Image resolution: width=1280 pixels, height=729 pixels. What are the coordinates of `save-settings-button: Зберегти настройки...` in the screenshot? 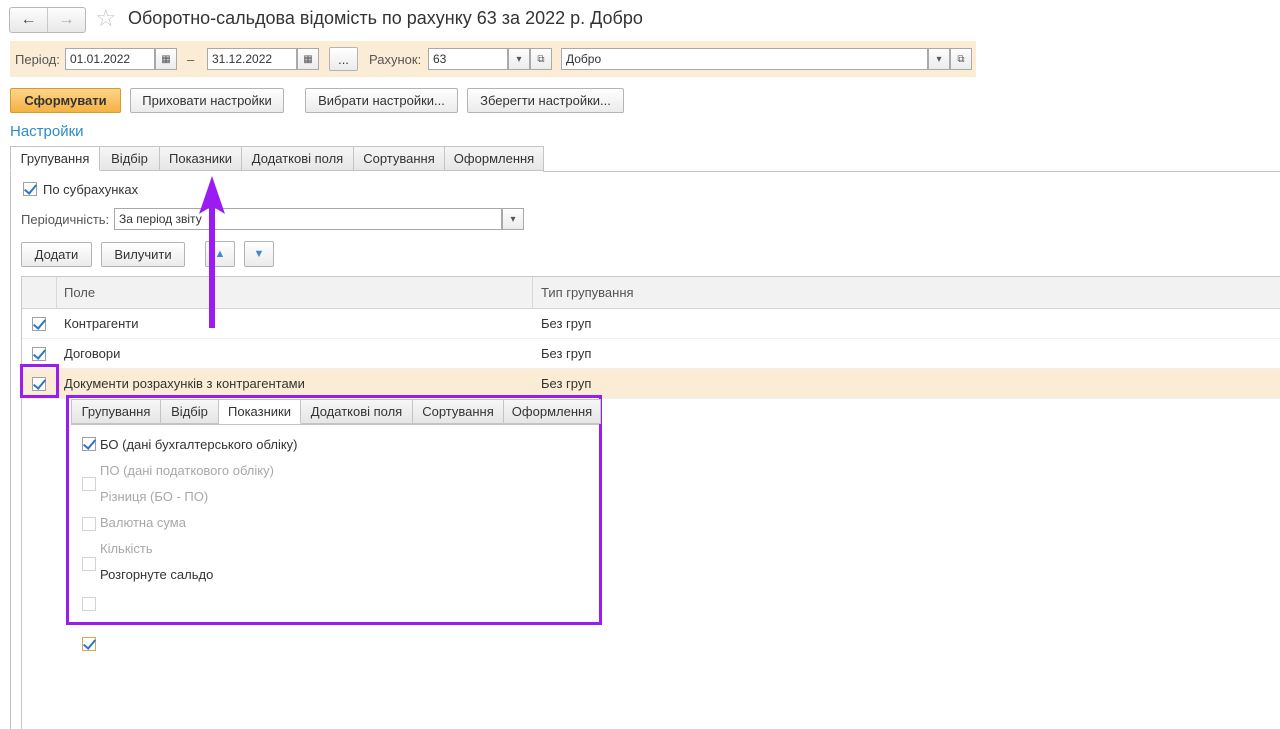 It's located at (545, 100).